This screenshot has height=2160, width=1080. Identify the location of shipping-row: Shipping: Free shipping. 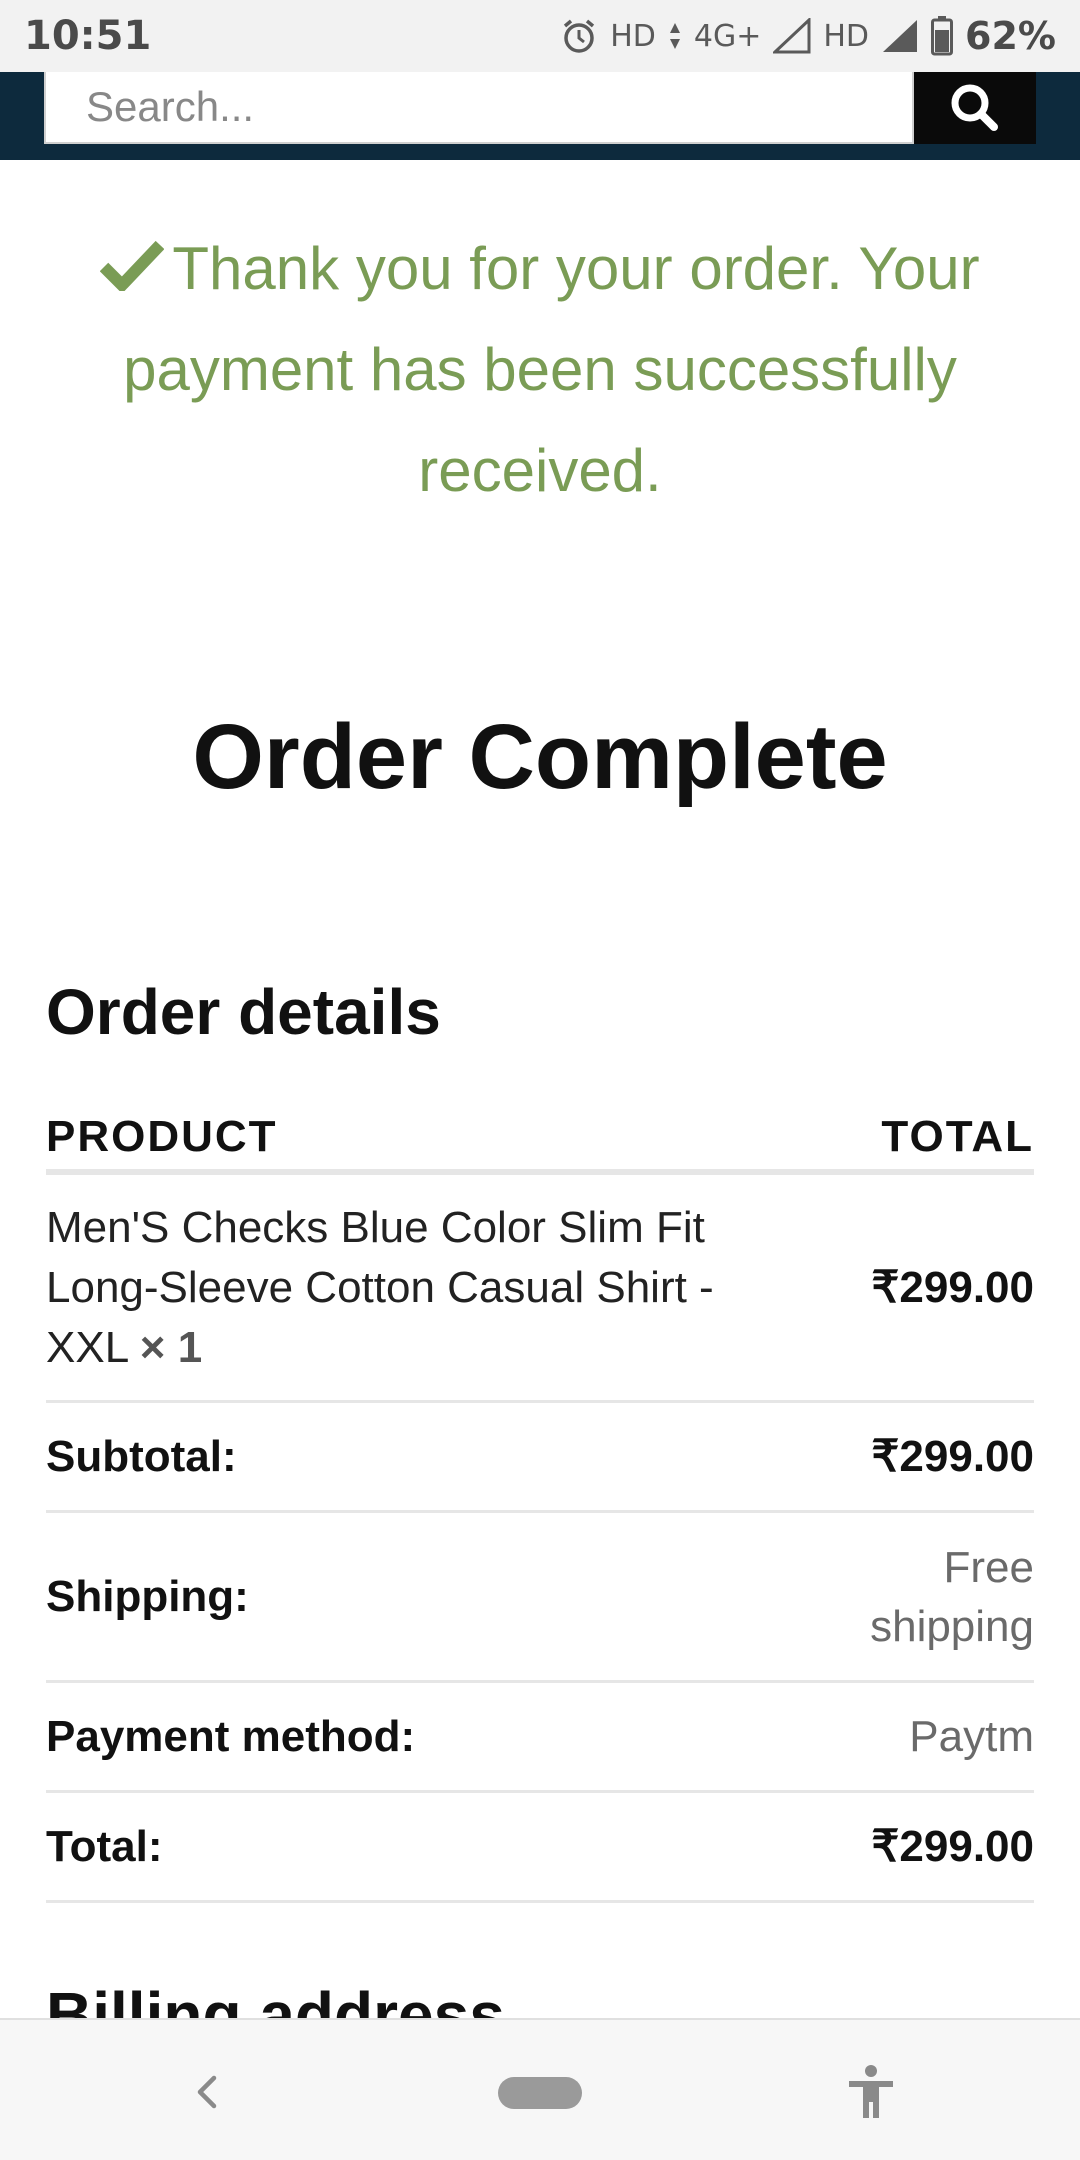
(540, 1598).